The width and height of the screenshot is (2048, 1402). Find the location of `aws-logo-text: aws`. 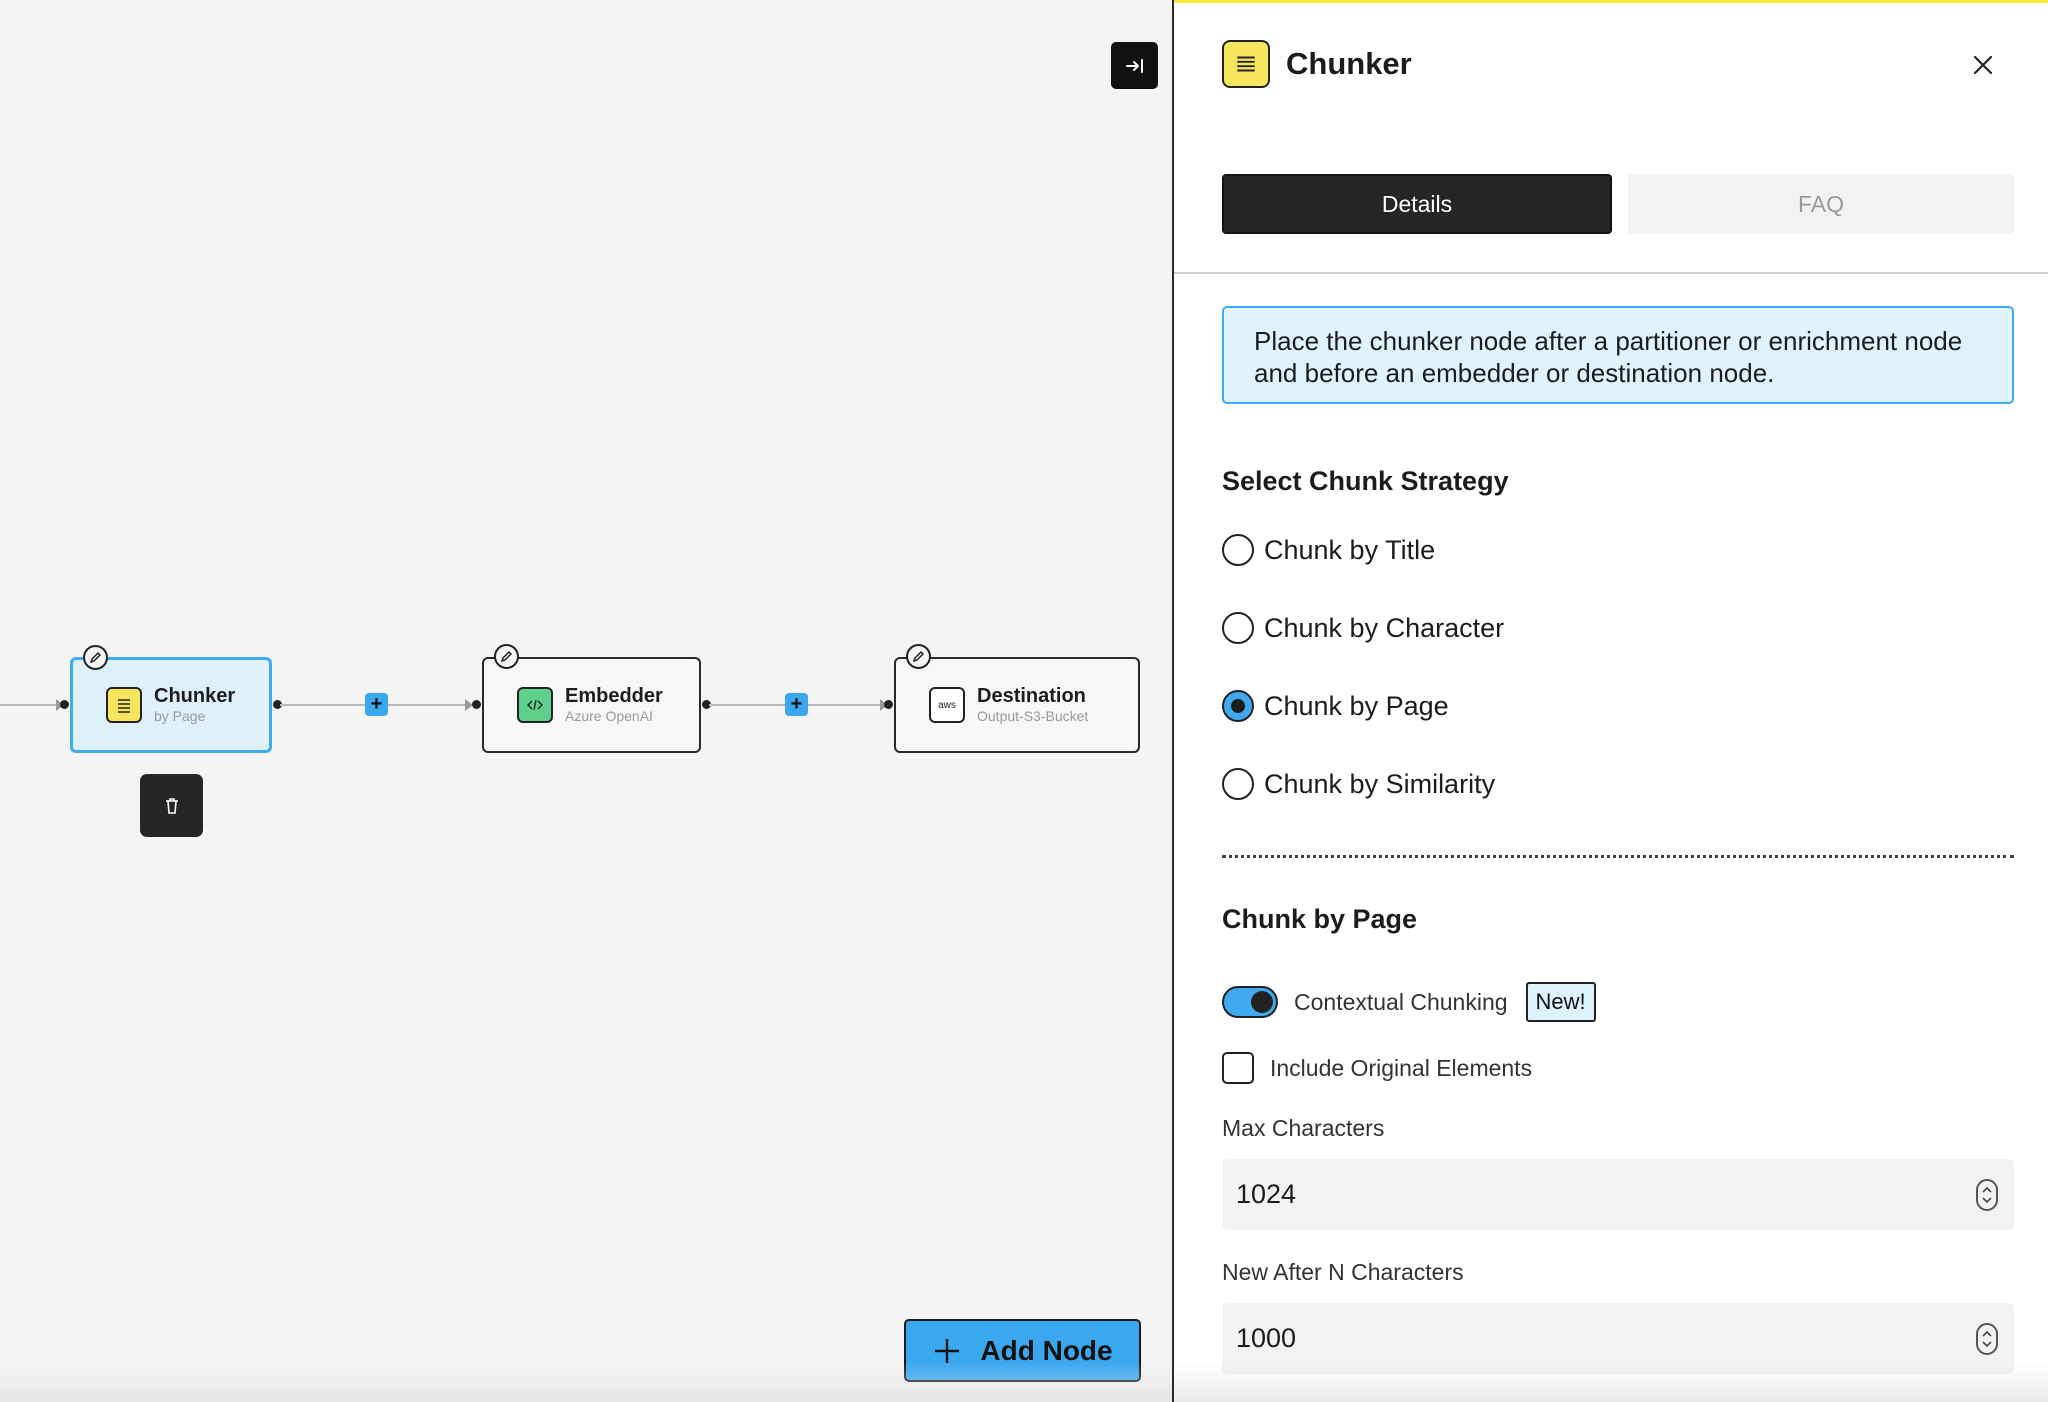

aws-logo-text: aws is located at coordinates (947, 705).